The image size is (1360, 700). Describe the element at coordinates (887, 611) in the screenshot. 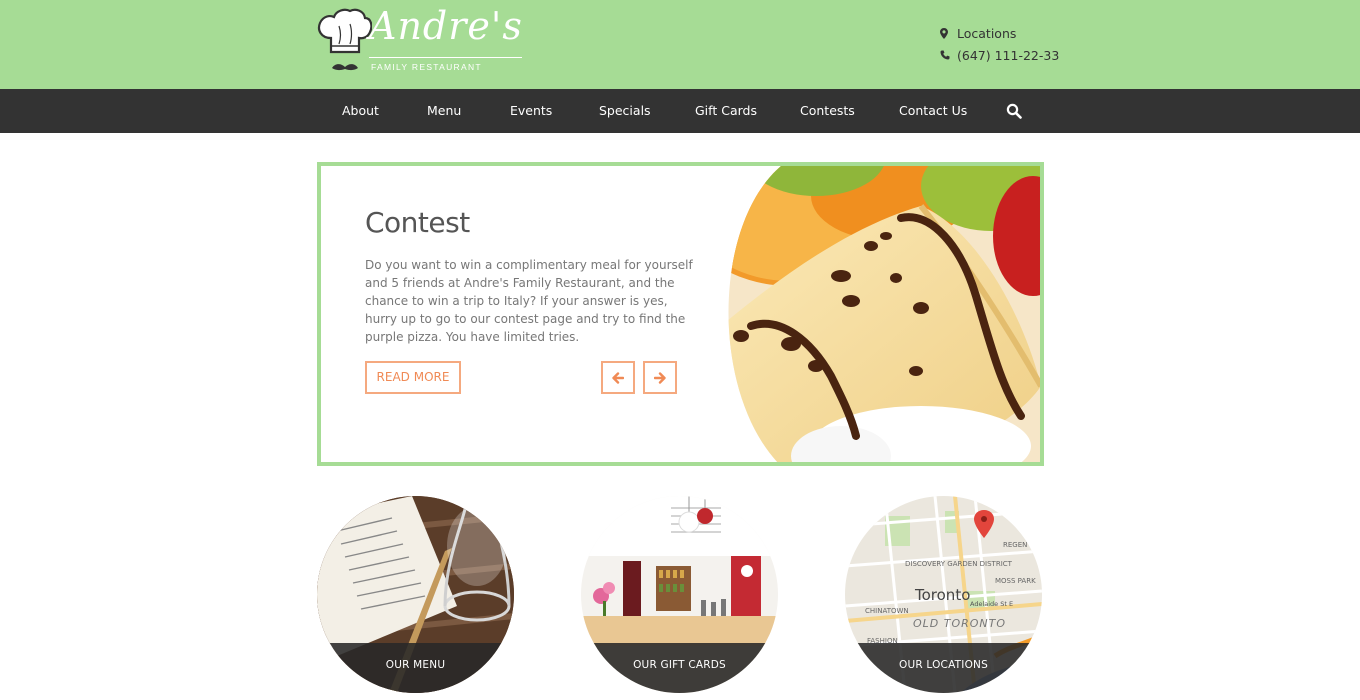

I see `map-label-chinatown: CHINATOWN` at that location.